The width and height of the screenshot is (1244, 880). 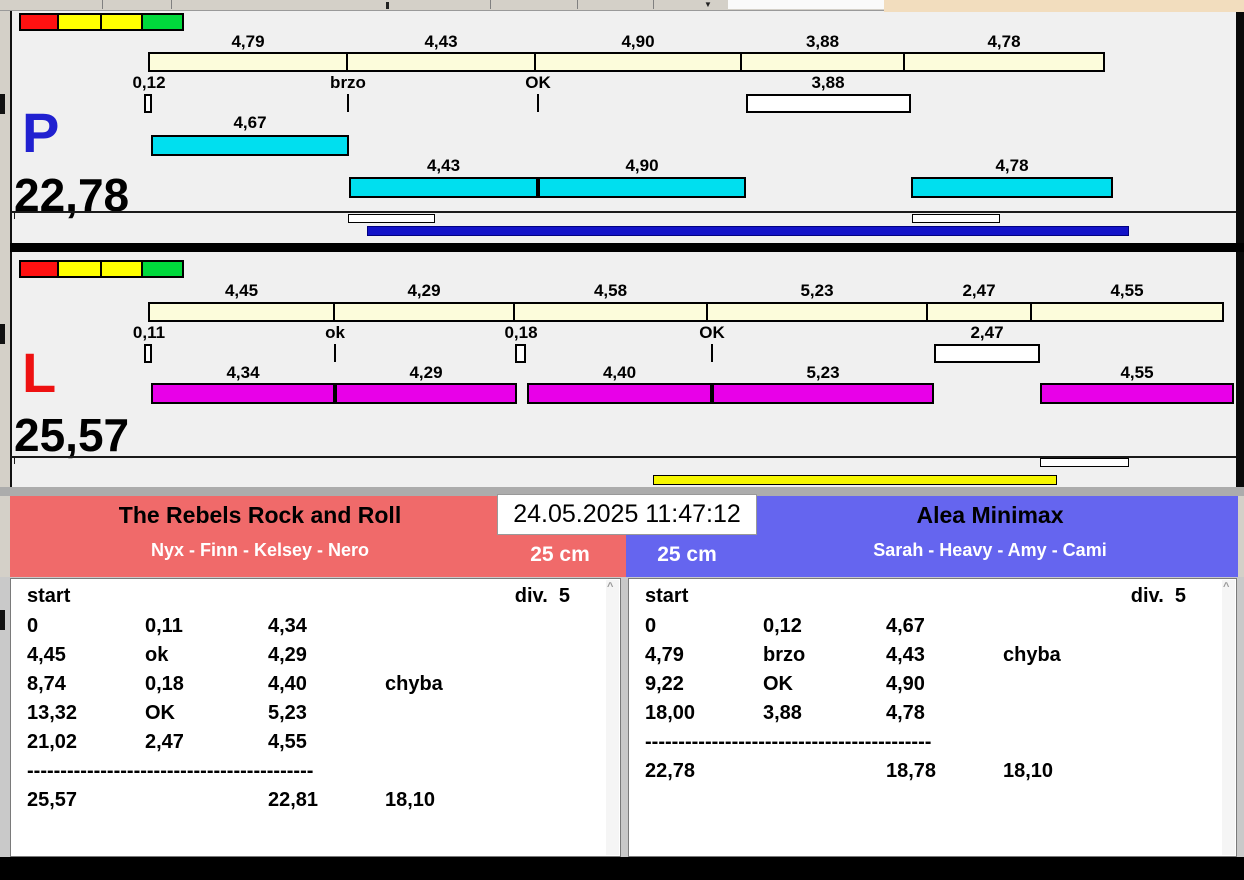 I want to click on team-name-left: The Rebels Rock and Roll, so click(x=260, y=515).